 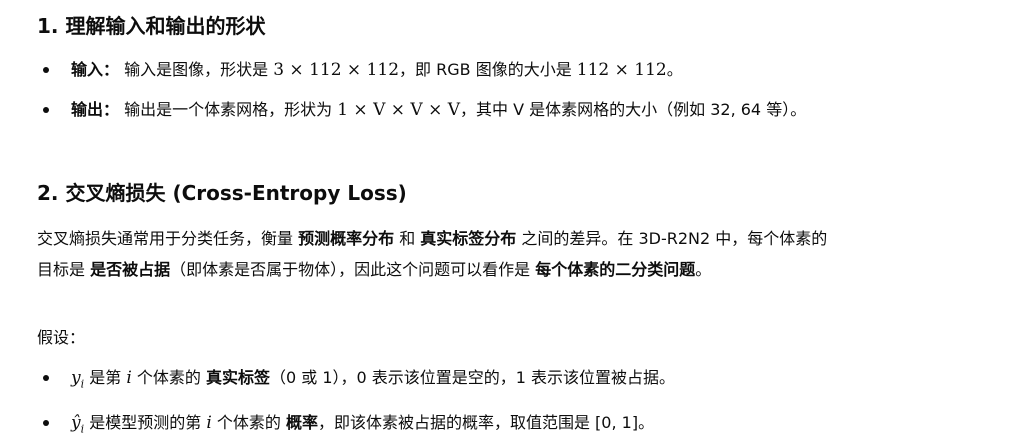 What do you see at coordinates (346, 238) in the screenshot?
I see `para-bold-1: 预测概率分布` at bounding box center [346, 238].